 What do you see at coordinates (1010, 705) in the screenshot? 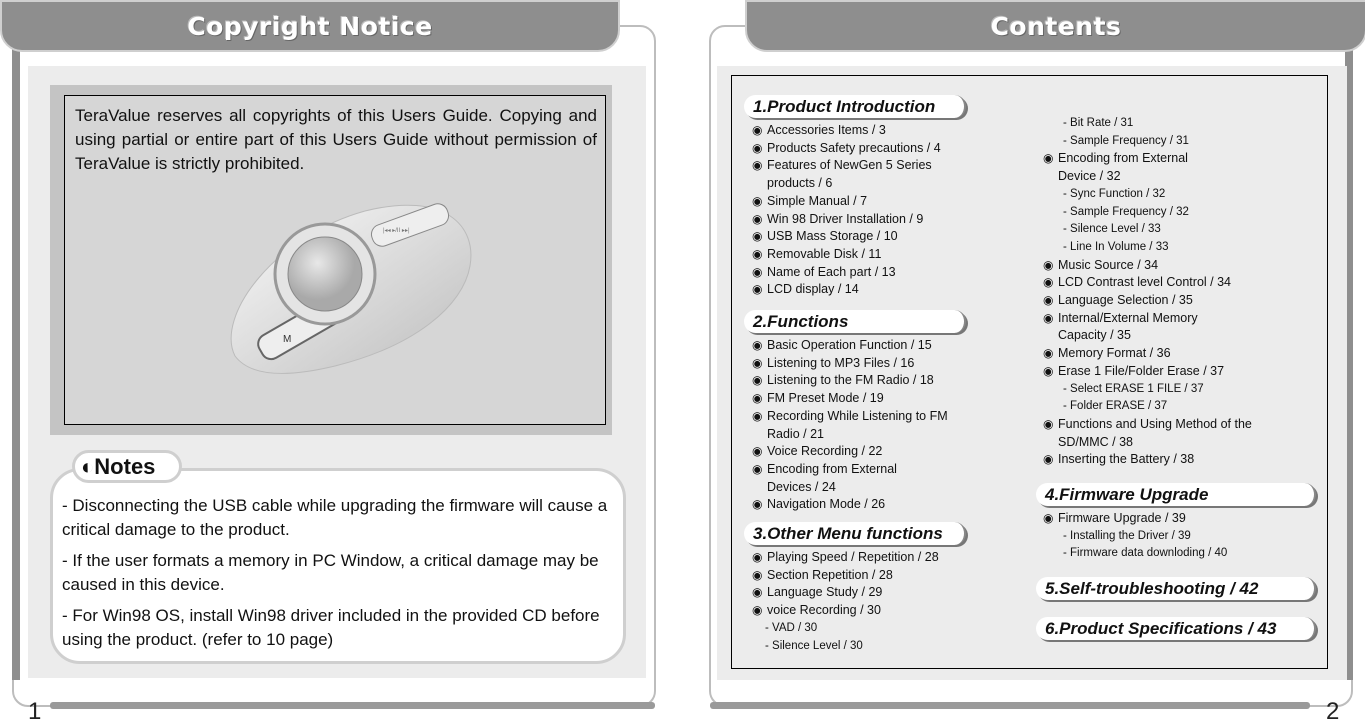
I see `right-bottom-bar` at bounding box center [1010, 705].